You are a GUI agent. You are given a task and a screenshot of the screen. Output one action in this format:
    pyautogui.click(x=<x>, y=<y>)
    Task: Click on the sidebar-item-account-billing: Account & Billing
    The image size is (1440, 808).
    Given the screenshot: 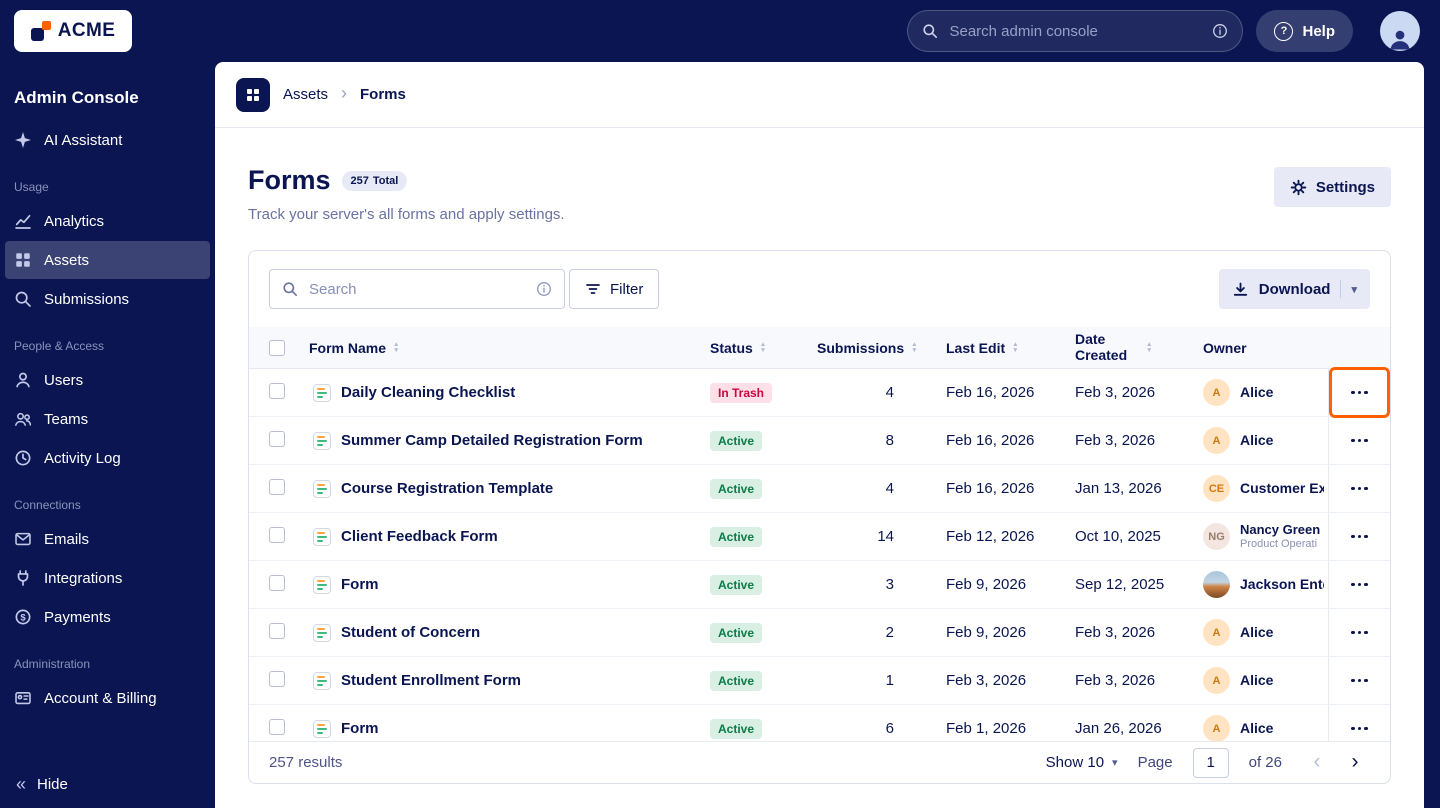 What is the action you would take?
    pyautogui.click(x=107, y=698)
    